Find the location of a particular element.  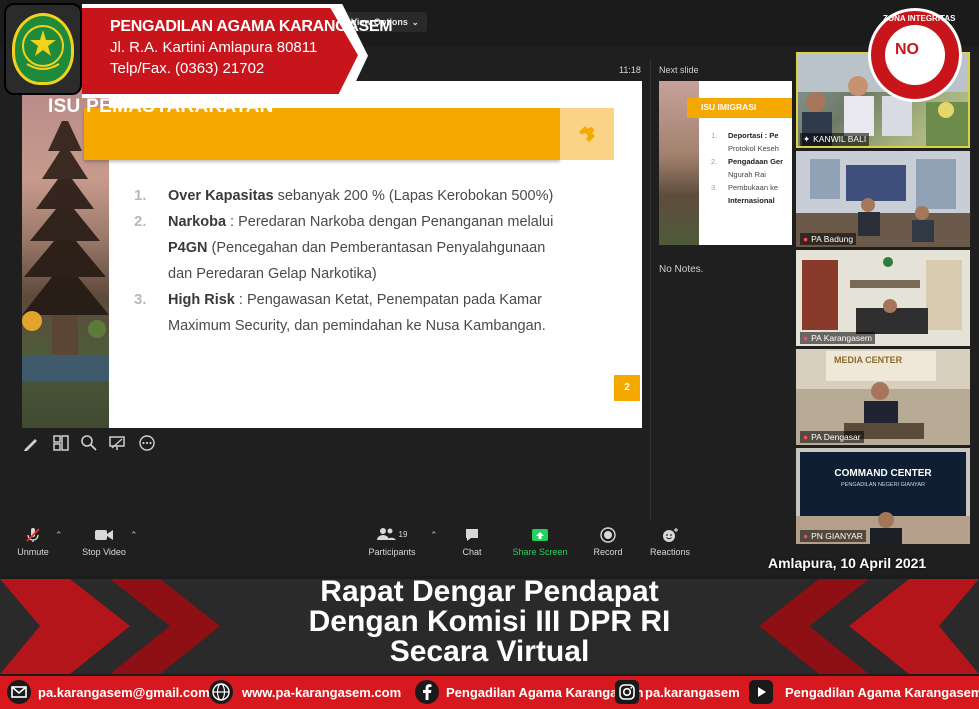

video-camera-icon is located at coordinates (104, 535).